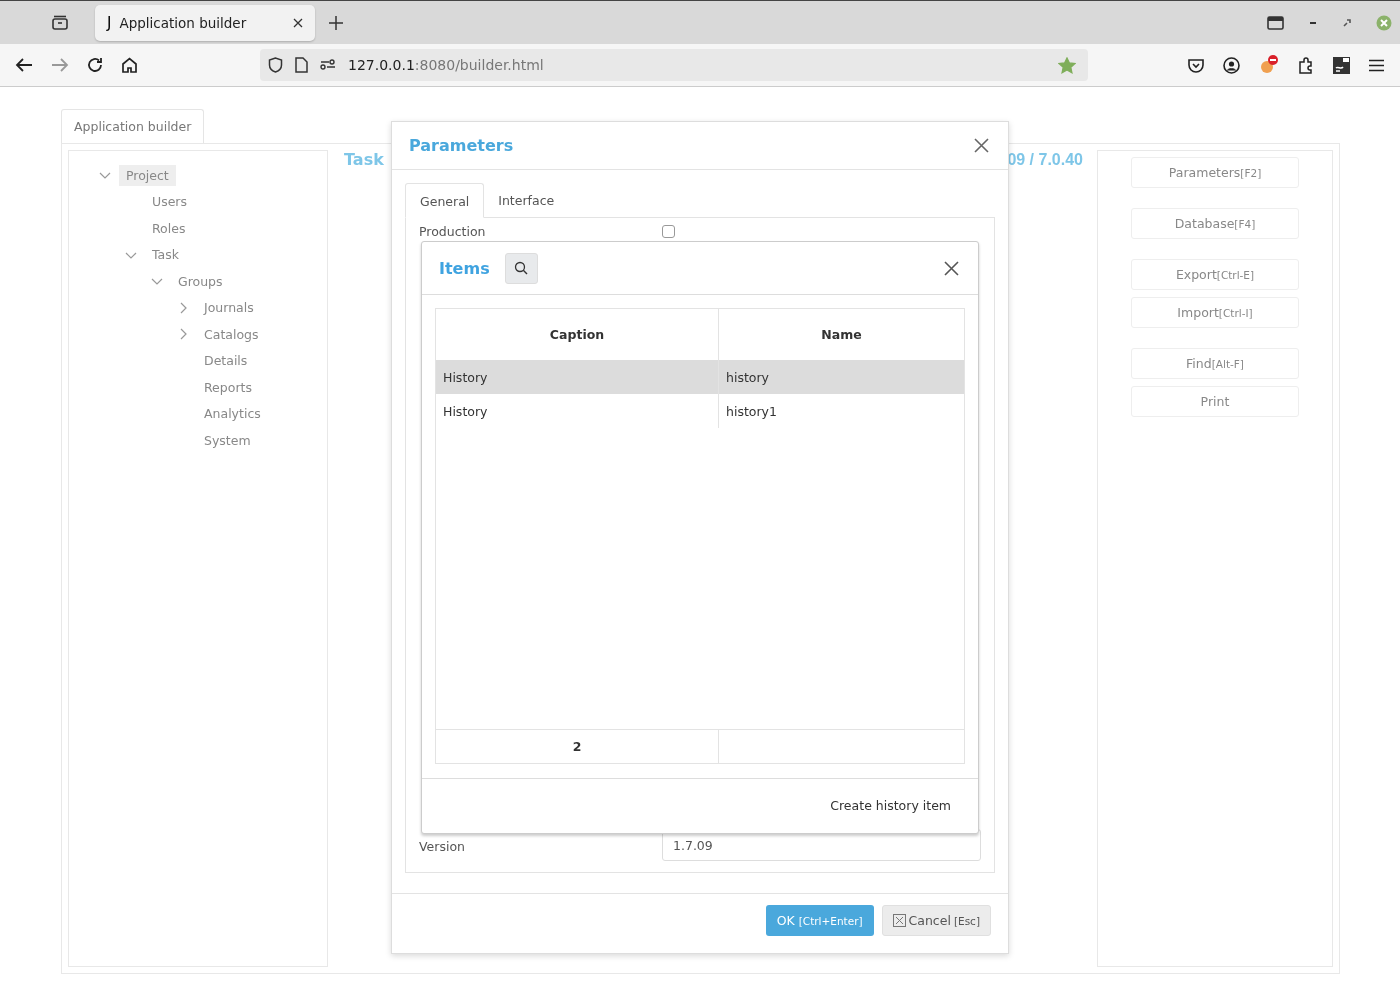  Describe the element at coordinates (232, 414) in the screenshot. I see `tree-item: Analytics` at that location.